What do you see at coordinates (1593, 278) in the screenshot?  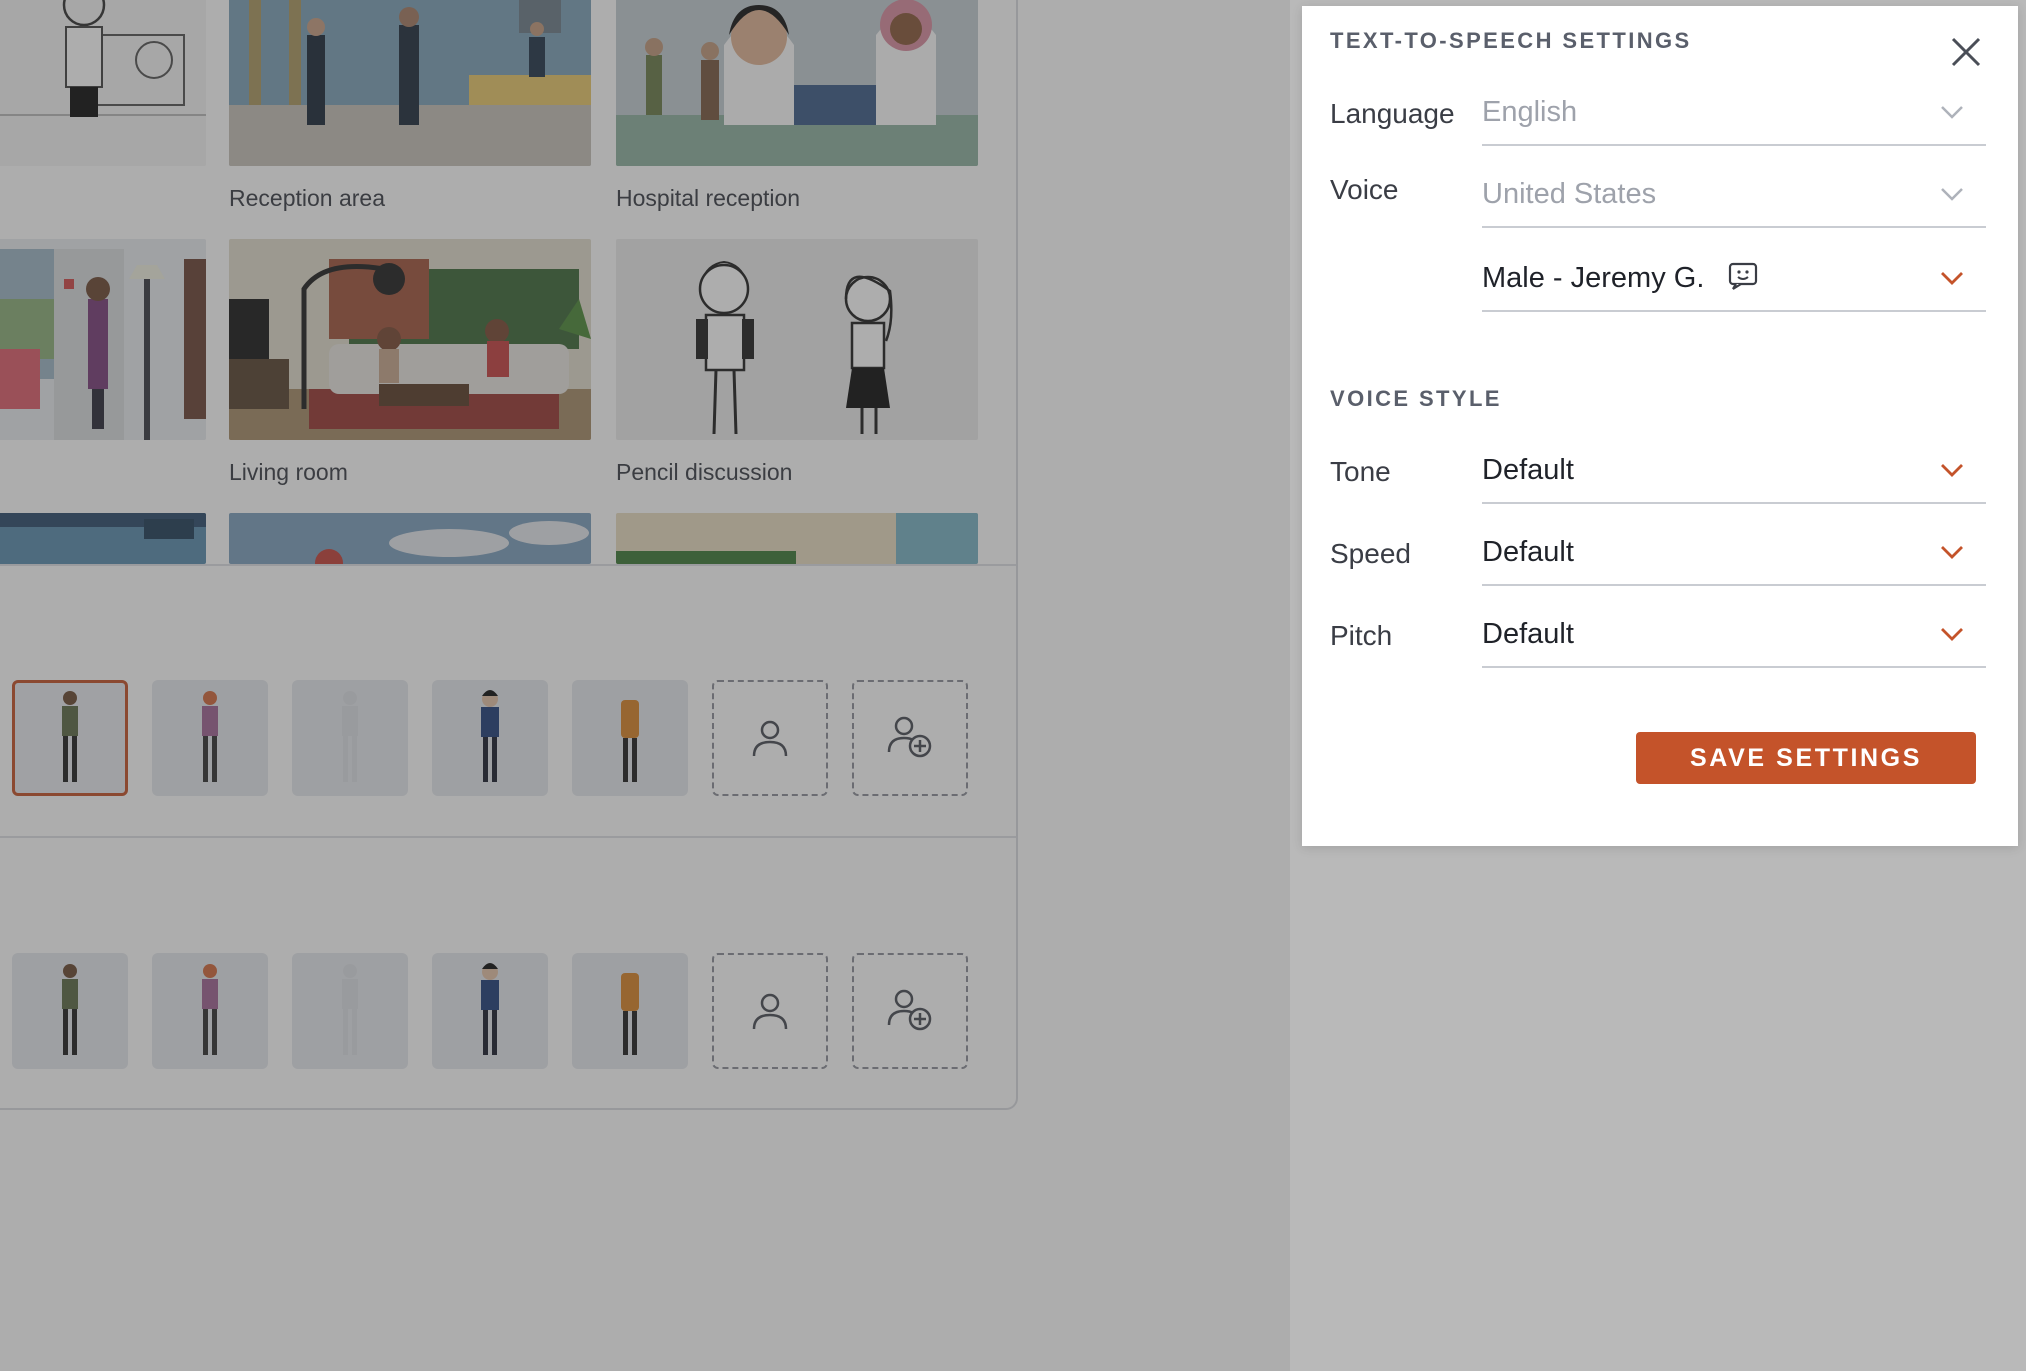 I see `voice-value: Male - Jeremy G.` at bounding box center [1593, 278].